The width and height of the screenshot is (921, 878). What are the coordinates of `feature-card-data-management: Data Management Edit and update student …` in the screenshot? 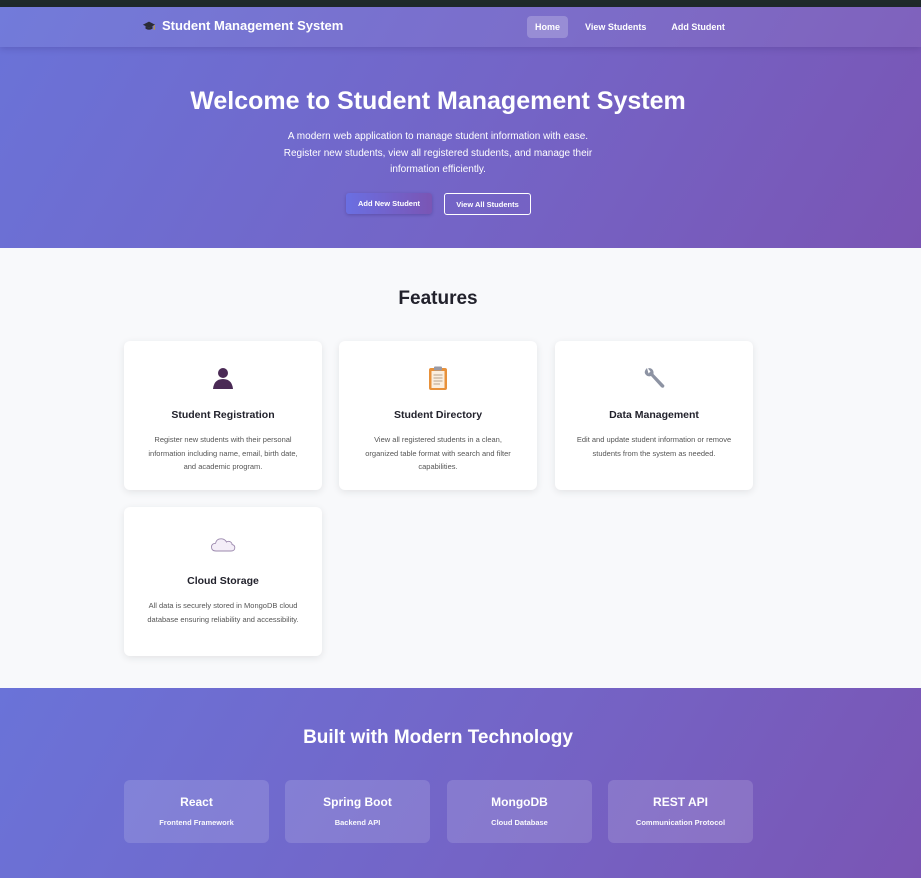 It's located at (654, 415).